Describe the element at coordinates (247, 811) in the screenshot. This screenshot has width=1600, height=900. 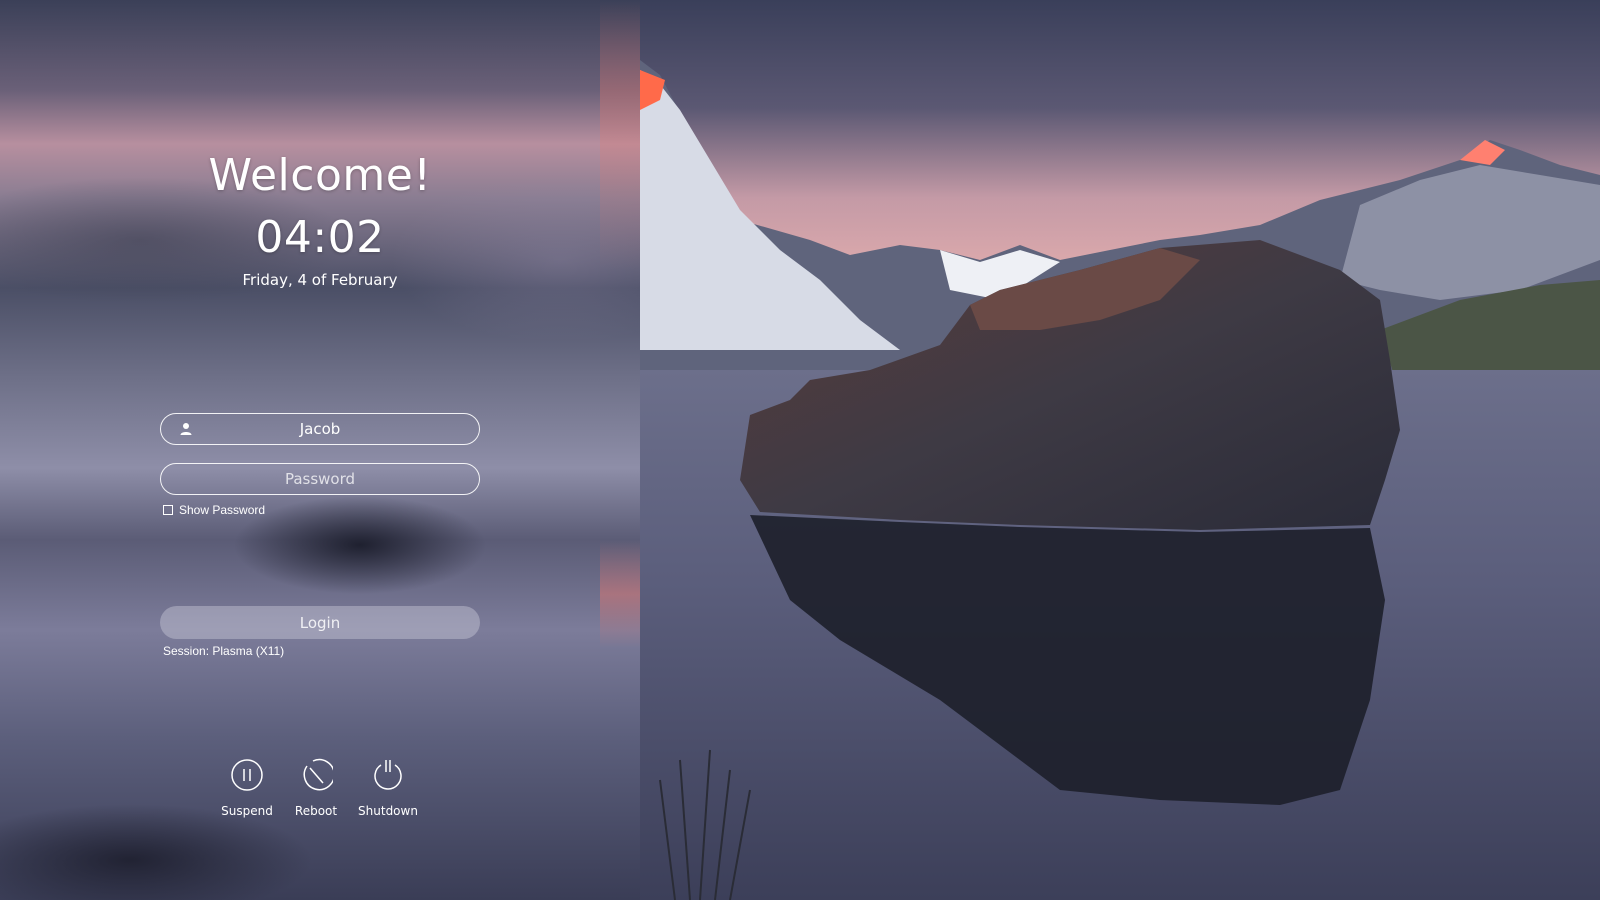
I see `suspend-label: Suspend` at that location.